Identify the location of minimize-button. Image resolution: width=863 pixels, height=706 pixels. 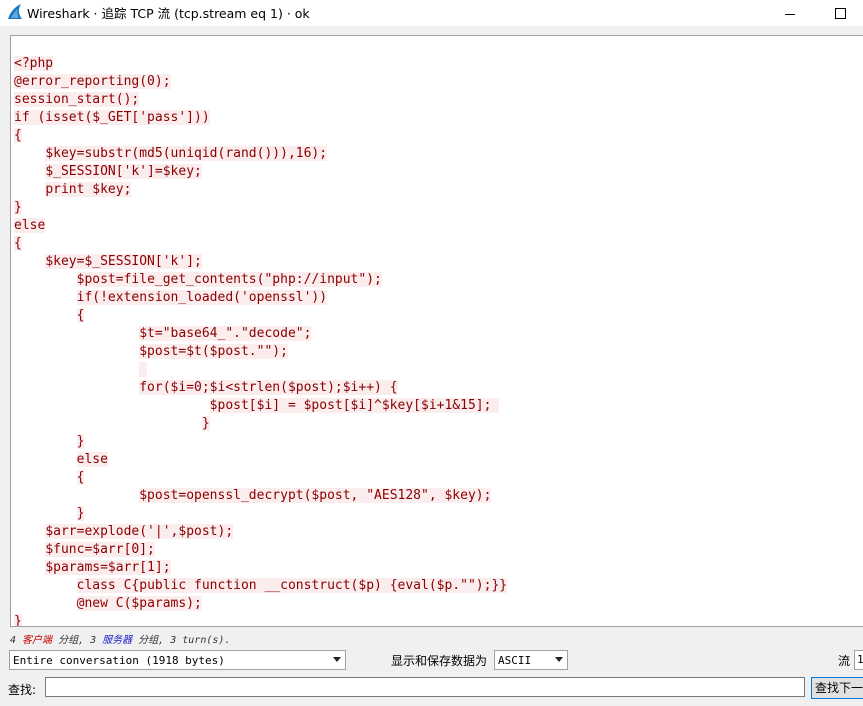
(790, 13).